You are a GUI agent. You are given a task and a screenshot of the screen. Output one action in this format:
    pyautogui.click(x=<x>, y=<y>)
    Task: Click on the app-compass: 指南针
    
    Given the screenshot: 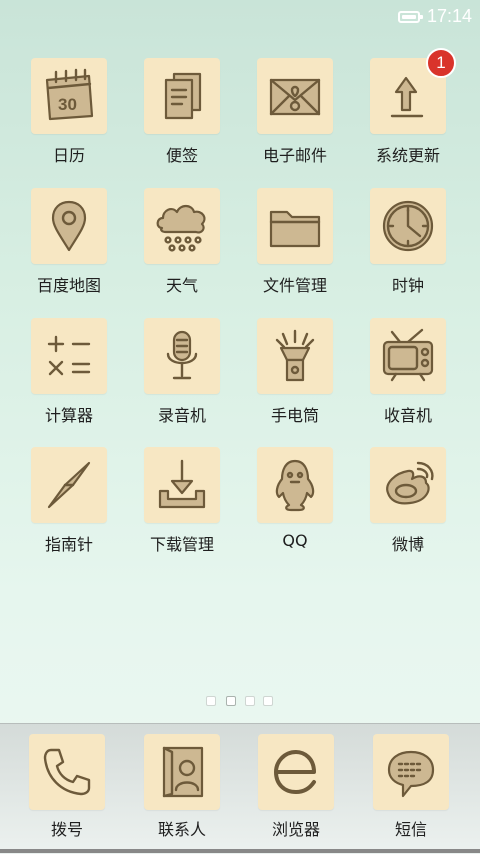 What is the action you would take?
    pyautogui.click(x=69, y=501)
    